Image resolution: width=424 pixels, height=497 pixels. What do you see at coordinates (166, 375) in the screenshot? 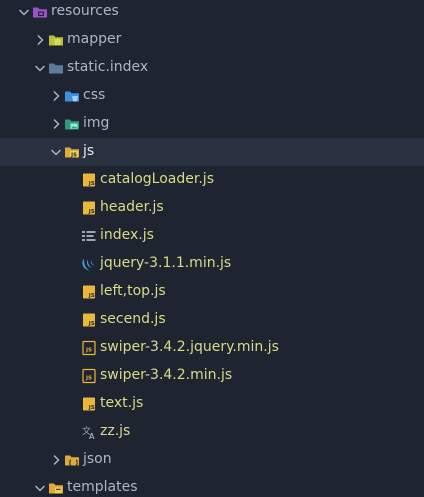
I see `tree-row-label: swiper-3.4.2.min.js` at bounding box center [166, 375].